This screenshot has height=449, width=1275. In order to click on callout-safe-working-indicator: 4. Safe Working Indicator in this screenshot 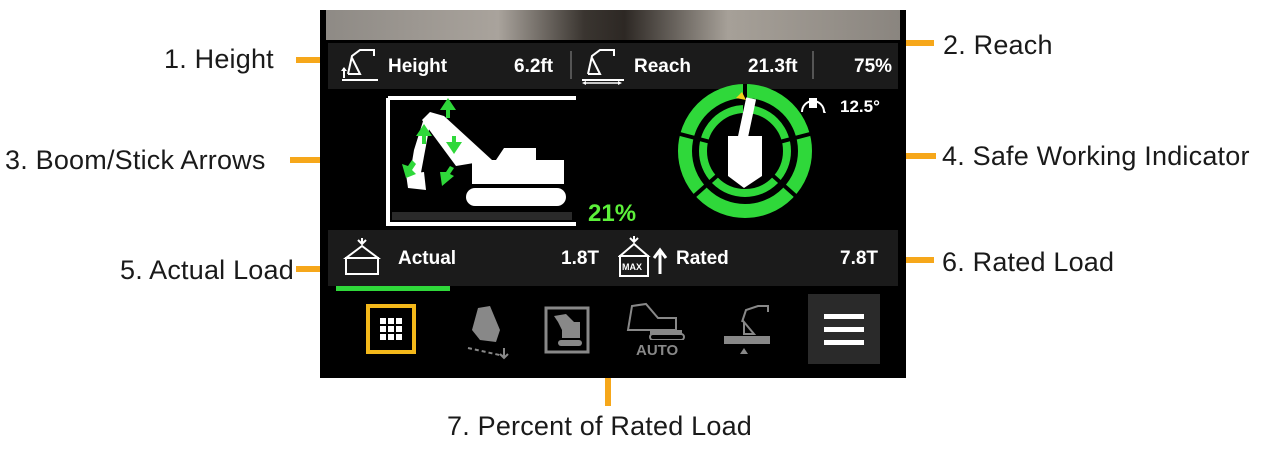, I will do `click(1096, 156)`.